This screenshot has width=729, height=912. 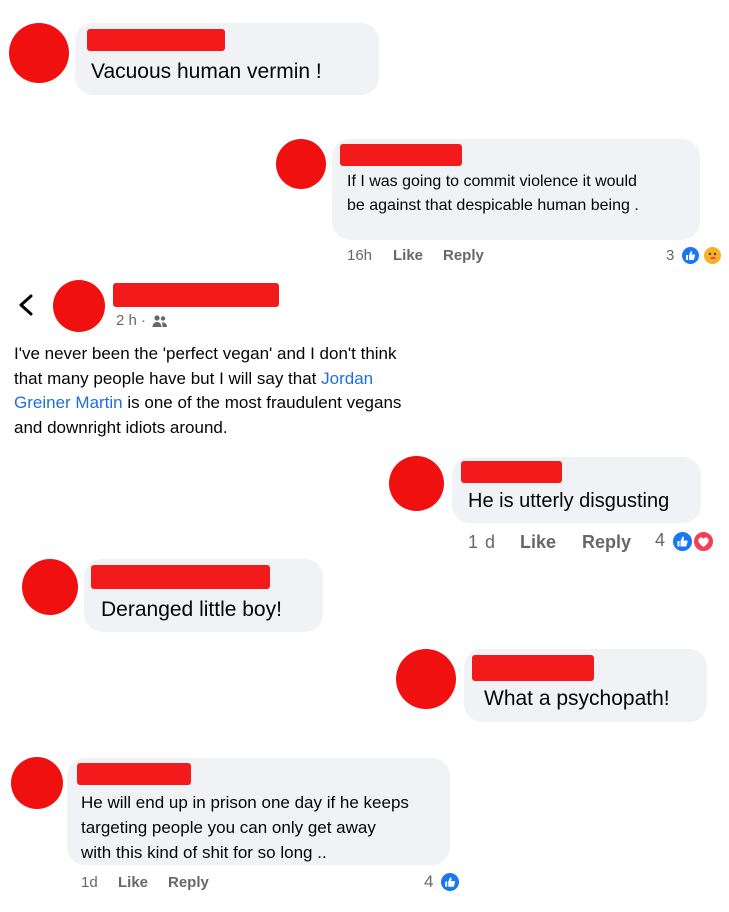 What do you see at coordinates (89, 882) in the screenshot?
I see `timestamp: 1d` at bounding box center [89, 882].